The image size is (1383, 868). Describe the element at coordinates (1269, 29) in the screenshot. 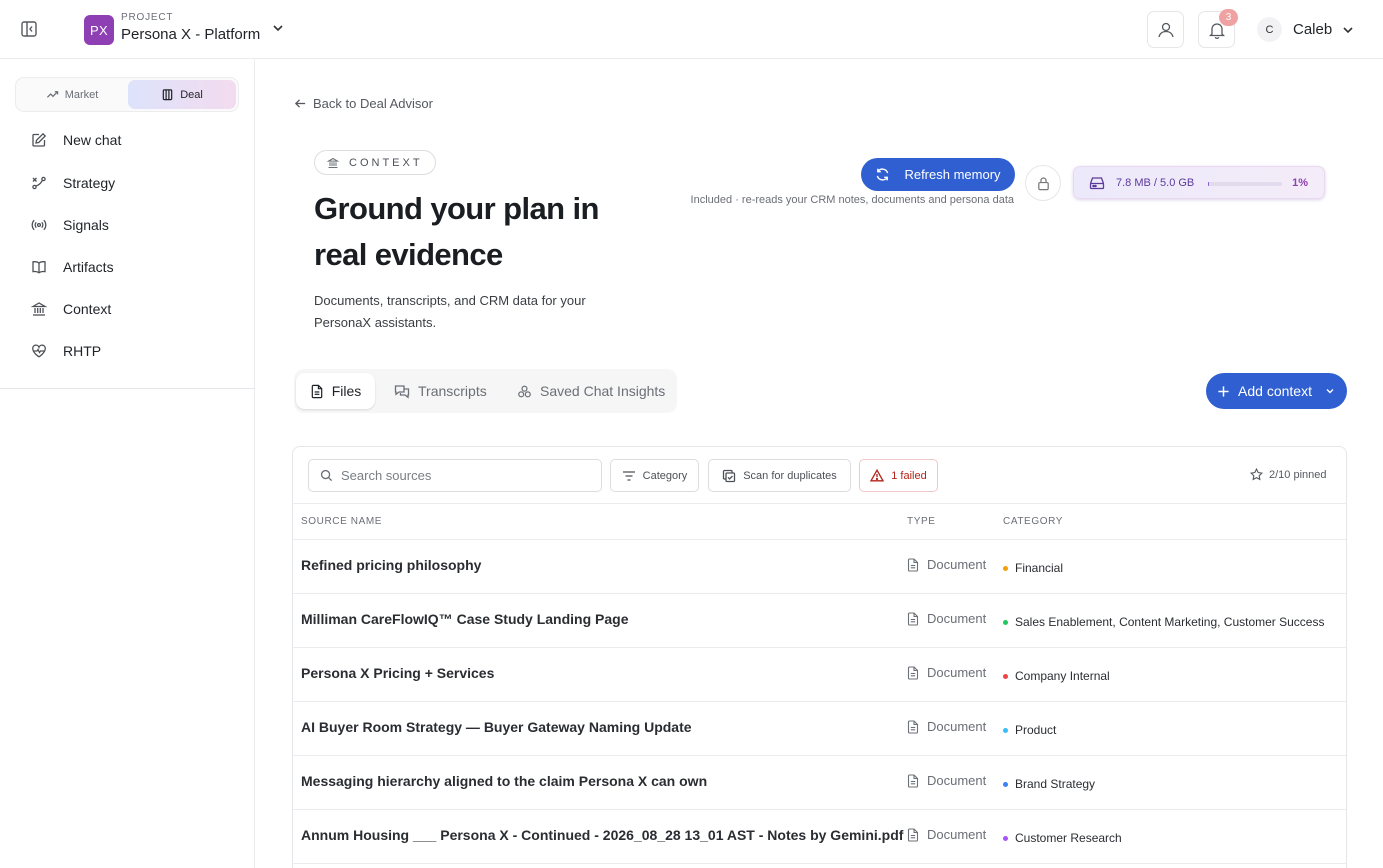

I see `avatar: C` at that location.